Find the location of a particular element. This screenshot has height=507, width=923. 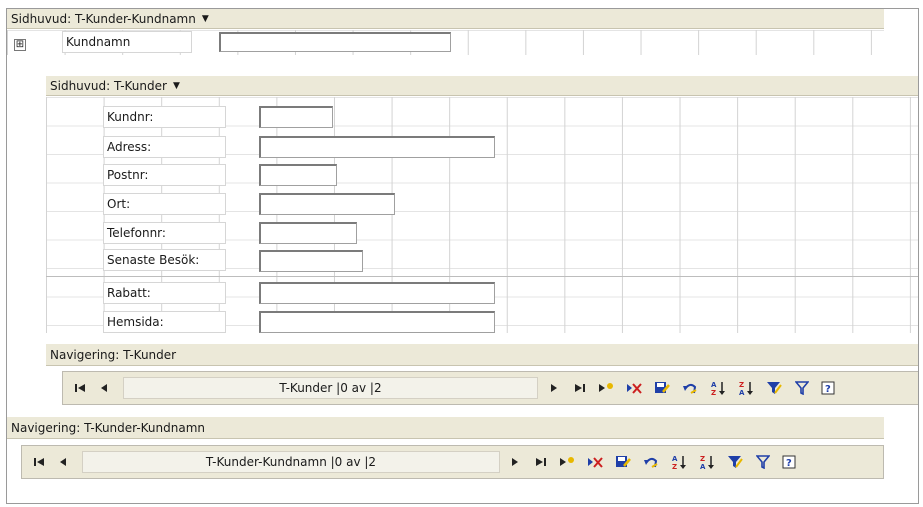

outer-navigation-bar: T-Kunder-Kundnamn |0 av |2 AZ ZA ? is located at coordinates (452, 462).